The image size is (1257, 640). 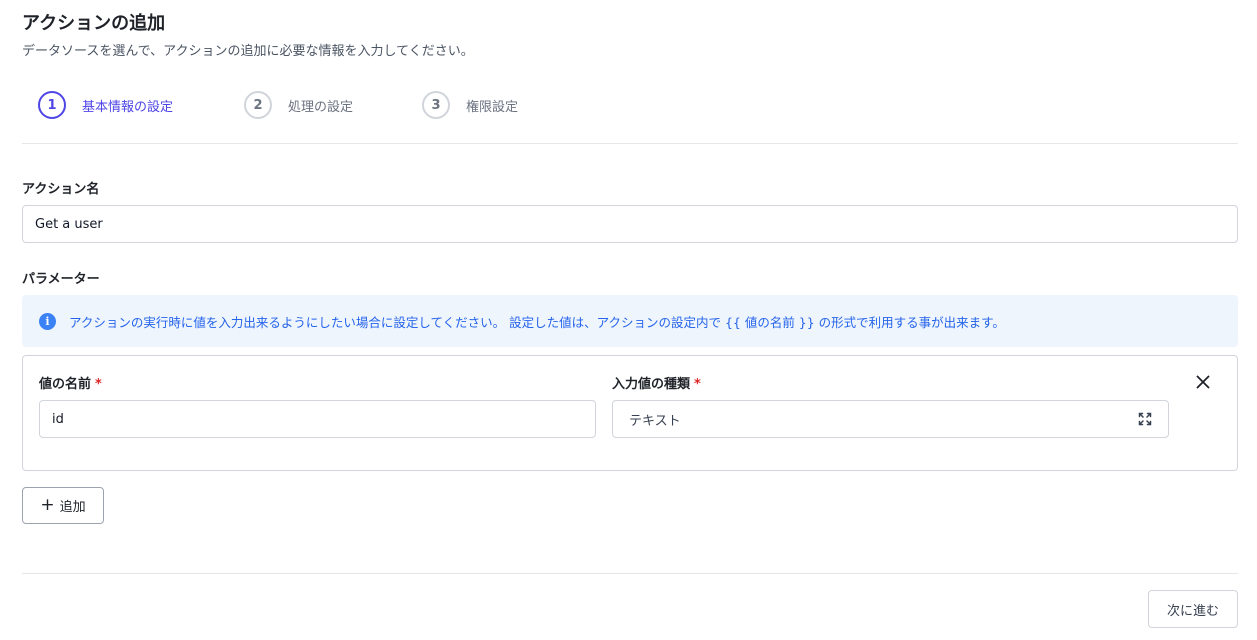 I want to click on page-title: アクションの追加, so click(x=94, y=23).